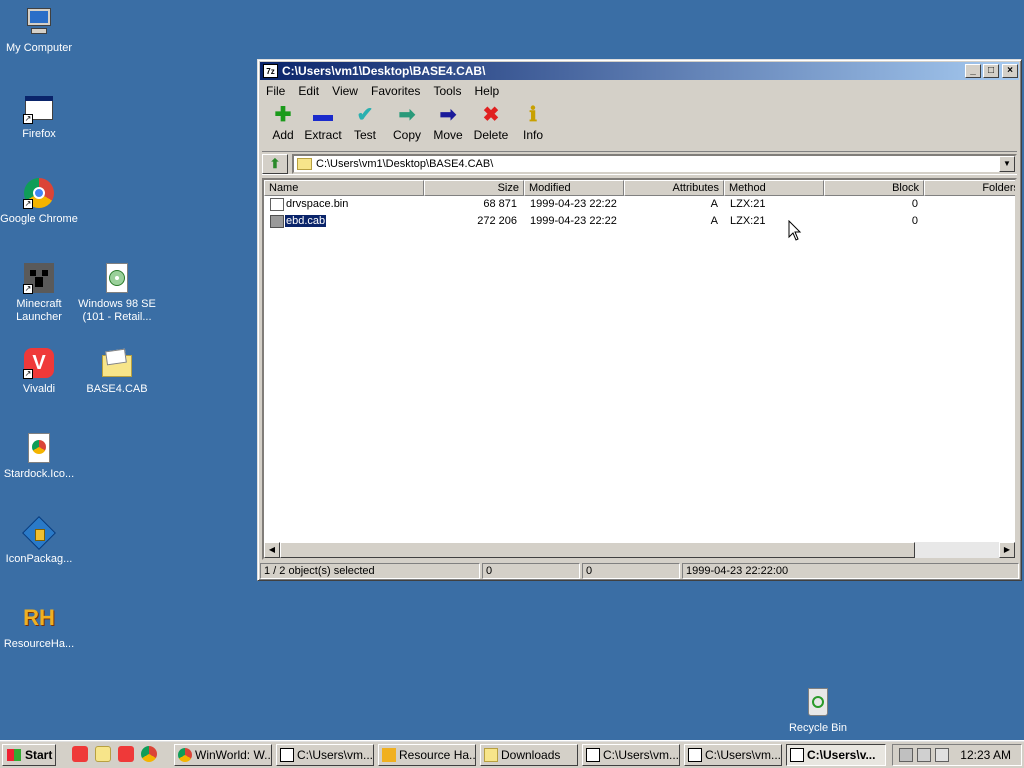 The image size is (1024, 768). What do you see at coordinates (39, 108) in the screenshot?
I see `firefox-window-icon: ↗` at bounding box center [39, 108].